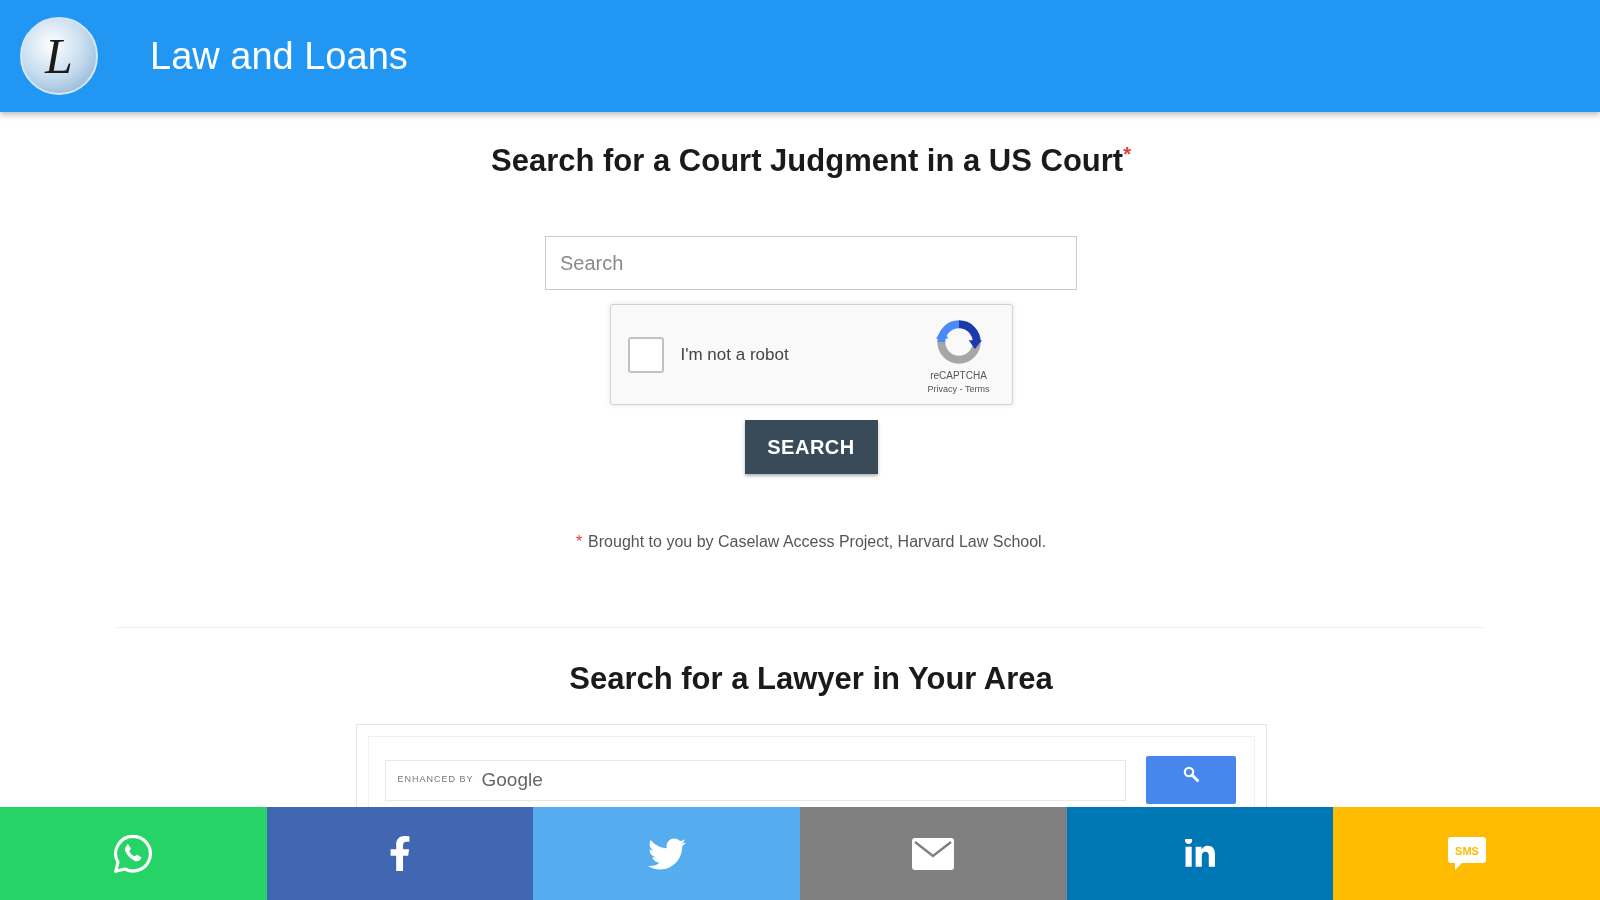  I want to click on google-label: Google, so click(512, 779).